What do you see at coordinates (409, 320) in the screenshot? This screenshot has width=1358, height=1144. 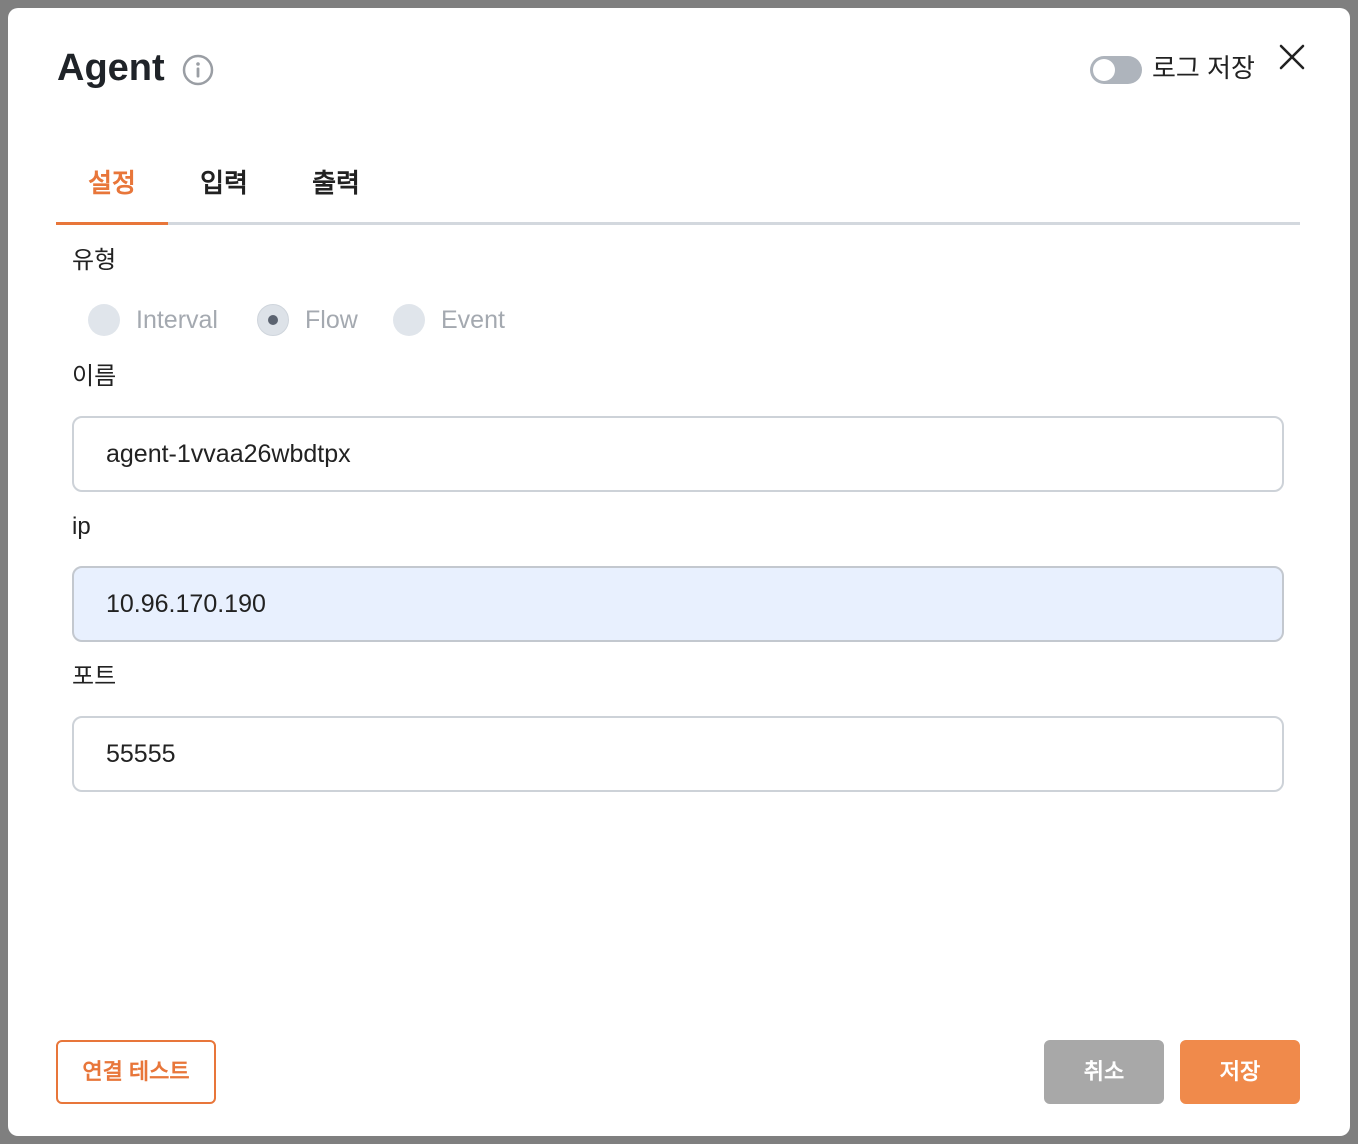 I see `type-radio-event` at bounding box center [409, 320].